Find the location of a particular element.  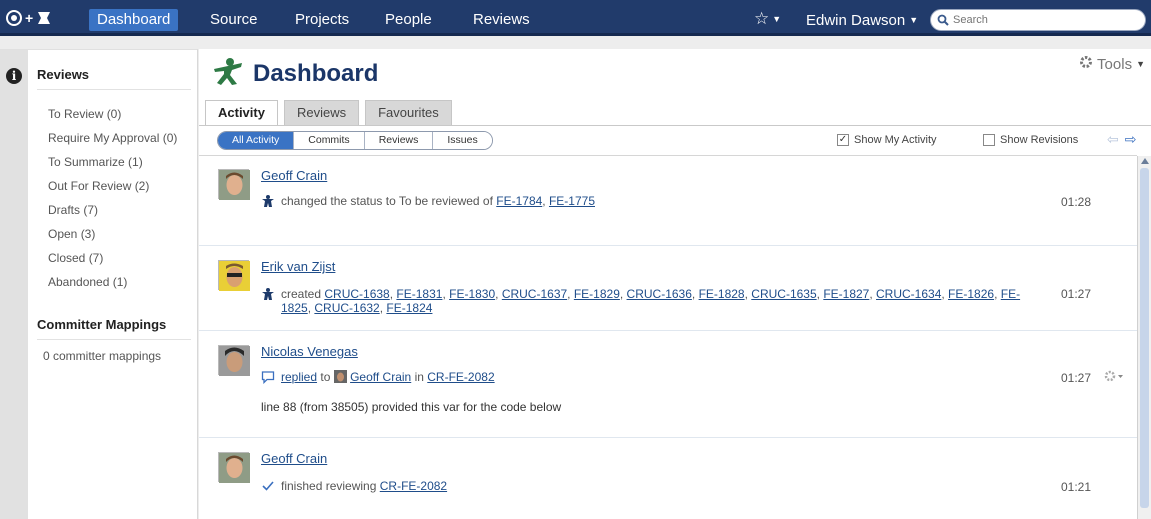

nav-reviews: Reviews is located at coordinates (501, 20).